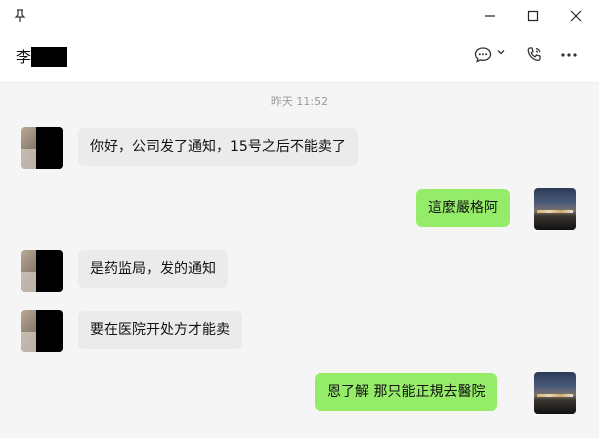  I want to click on message-timestamp: 昨天 11:52, so click(299, 101).